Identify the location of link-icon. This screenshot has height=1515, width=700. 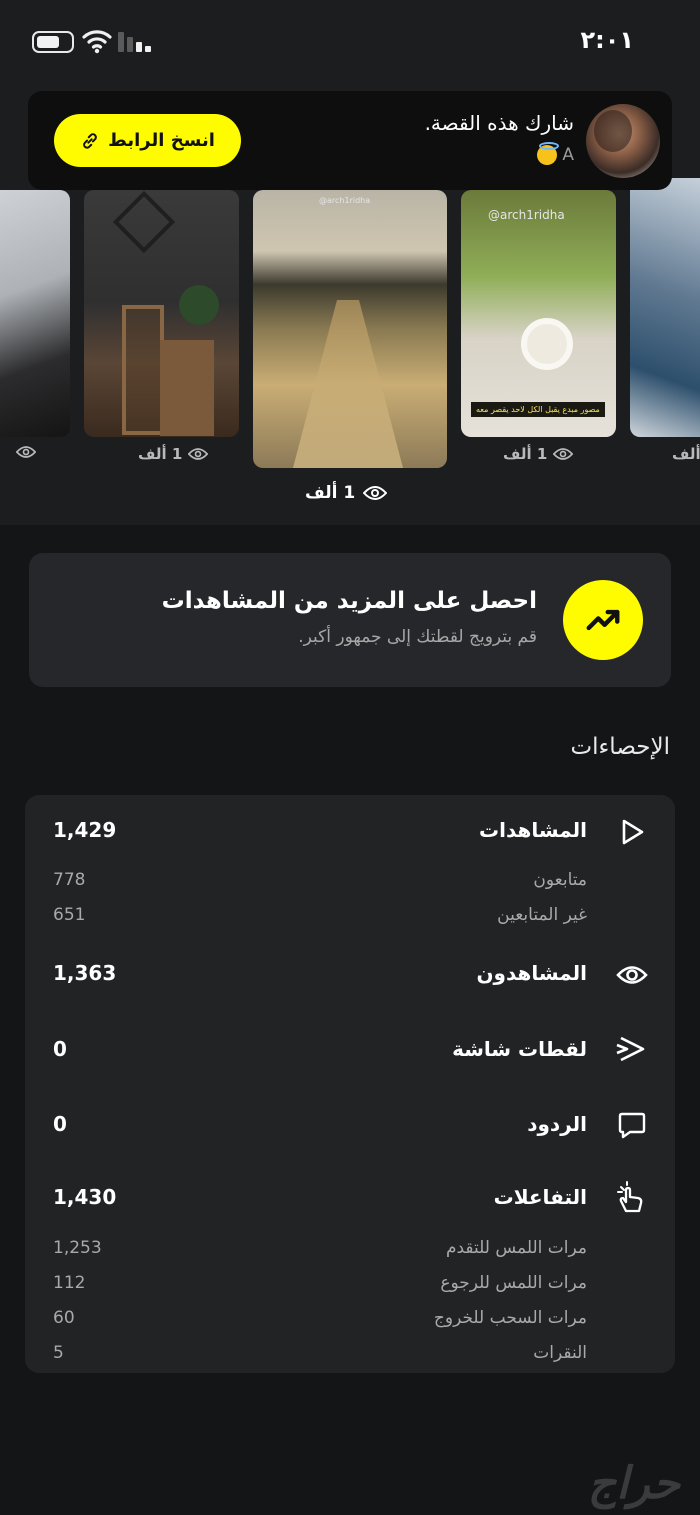
(90, 140).